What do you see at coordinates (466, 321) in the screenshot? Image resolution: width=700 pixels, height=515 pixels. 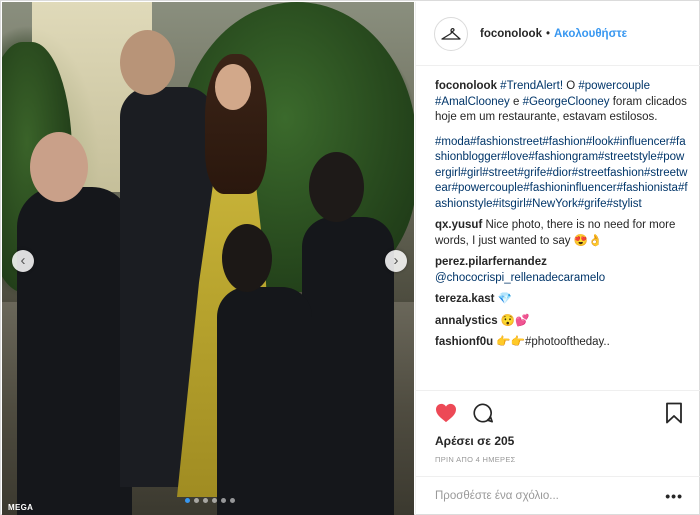 I see `comment-username: annalystics` at bounding box center [466, 321].